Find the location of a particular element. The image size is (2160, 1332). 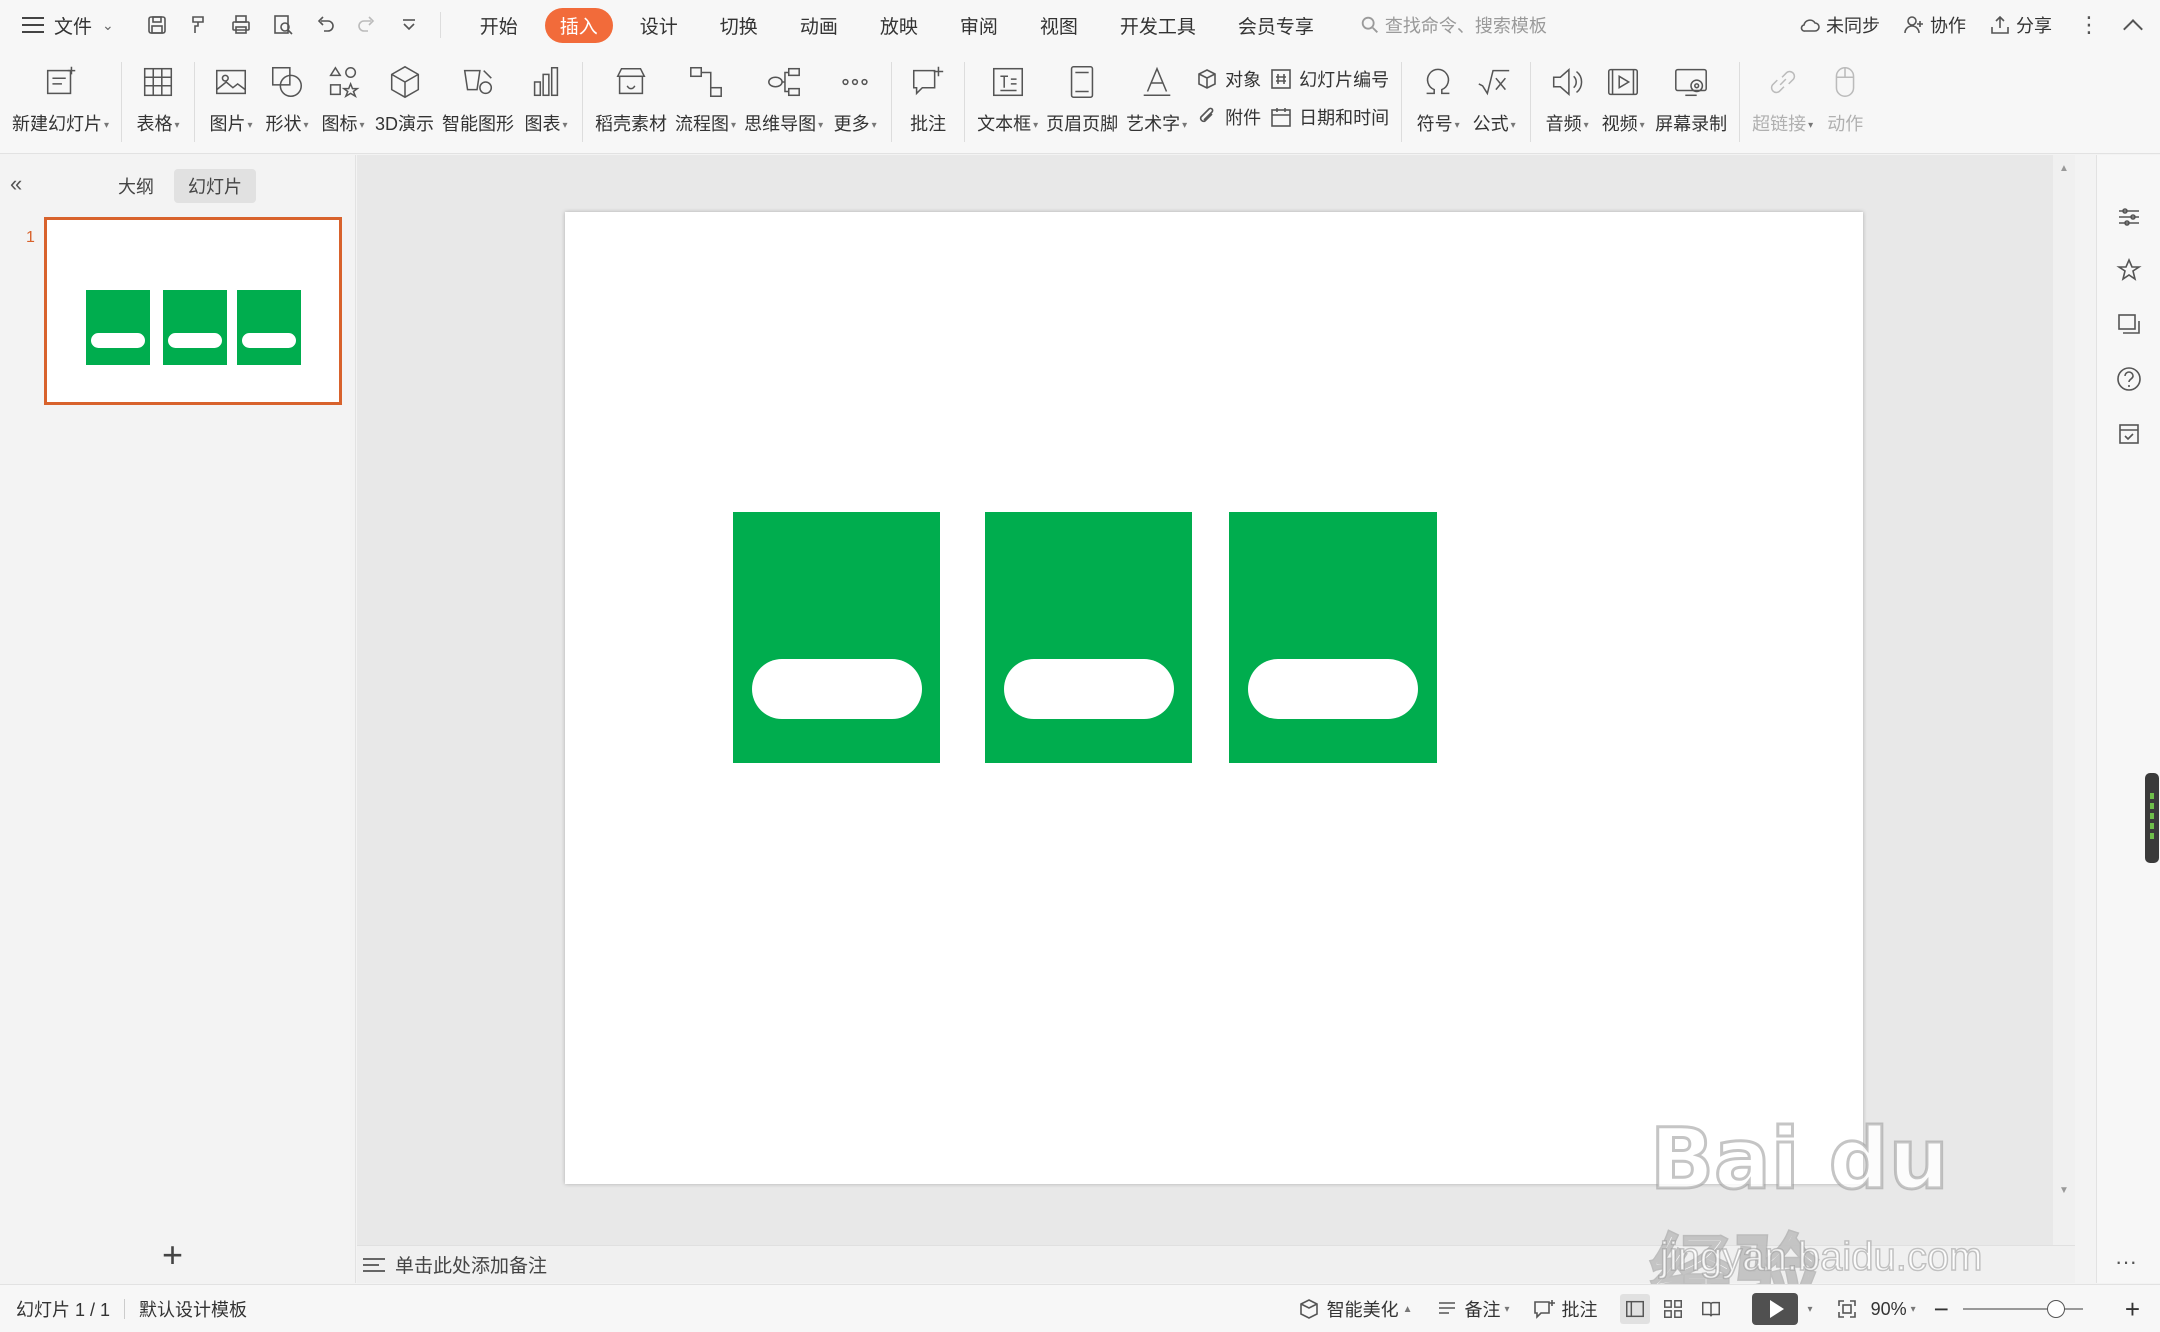

tab-insert: 插入 is located at coordinates (578, 25).